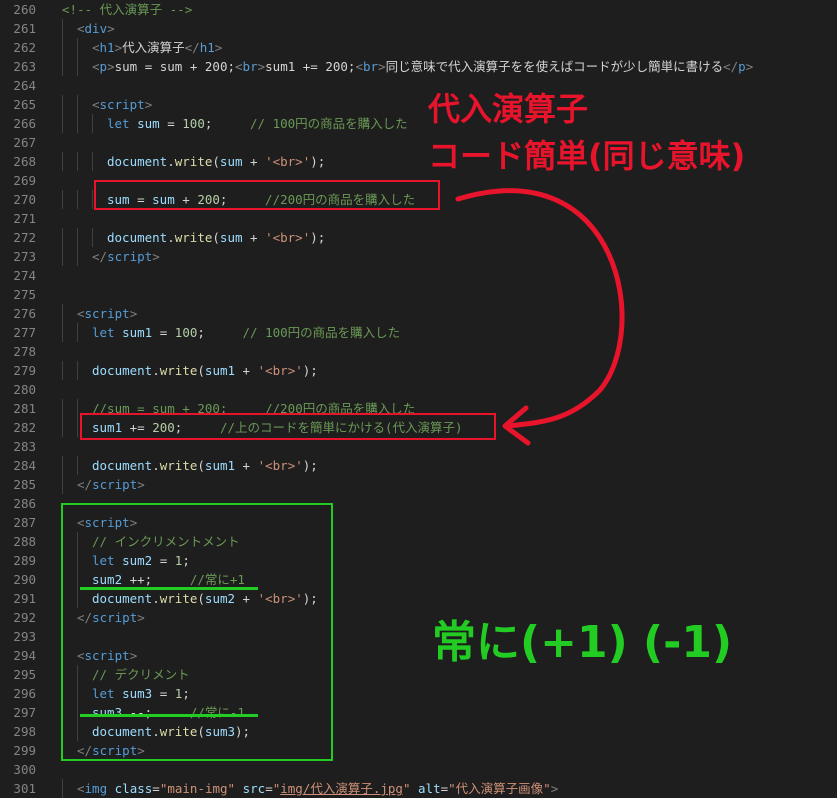 Image resolution: width=837 pixels, height=798 pixels. Describe the element at coordinates (587, 156) in the screenshot. I see `annotation-red-subtitle: コード簡単(同じ意味)` at that location.